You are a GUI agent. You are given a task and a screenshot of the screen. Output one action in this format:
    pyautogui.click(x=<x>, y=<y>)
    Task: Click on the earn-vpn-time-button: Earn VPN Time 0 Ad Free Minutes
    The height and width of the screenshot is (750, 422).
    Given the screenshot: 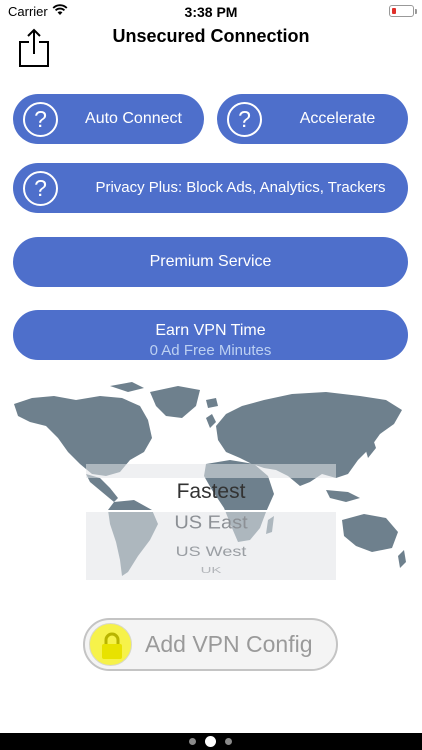 What is the action you would take?
    pyautogui.click(x=210, y=335)
    